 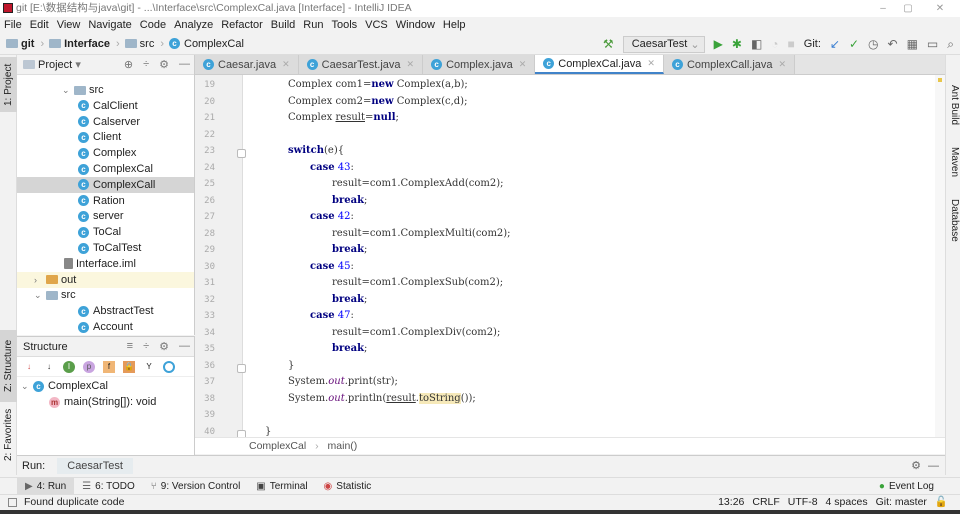 I want to click on tool-tab-statistic: ◉ Statistic, so click(x=348, y=486).